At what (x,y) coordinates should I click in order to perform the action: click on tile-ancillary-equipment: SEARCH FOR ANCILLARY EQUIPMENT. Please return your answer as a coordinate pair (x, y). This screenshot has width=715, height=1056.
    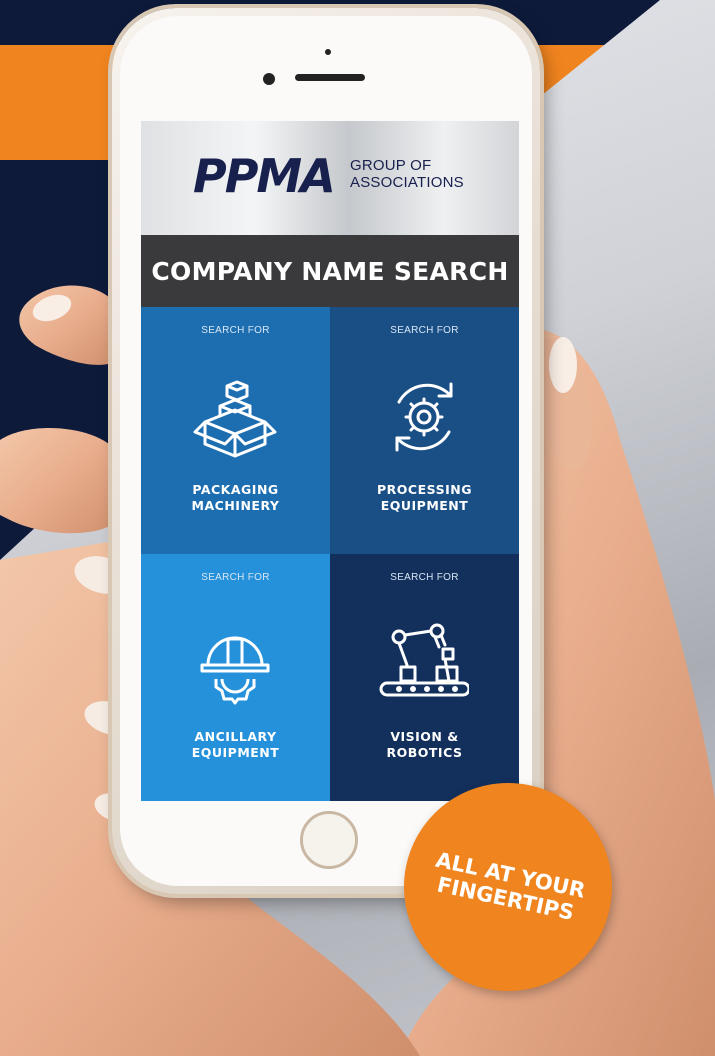
    Looking at the image, I should click on (235, 677).